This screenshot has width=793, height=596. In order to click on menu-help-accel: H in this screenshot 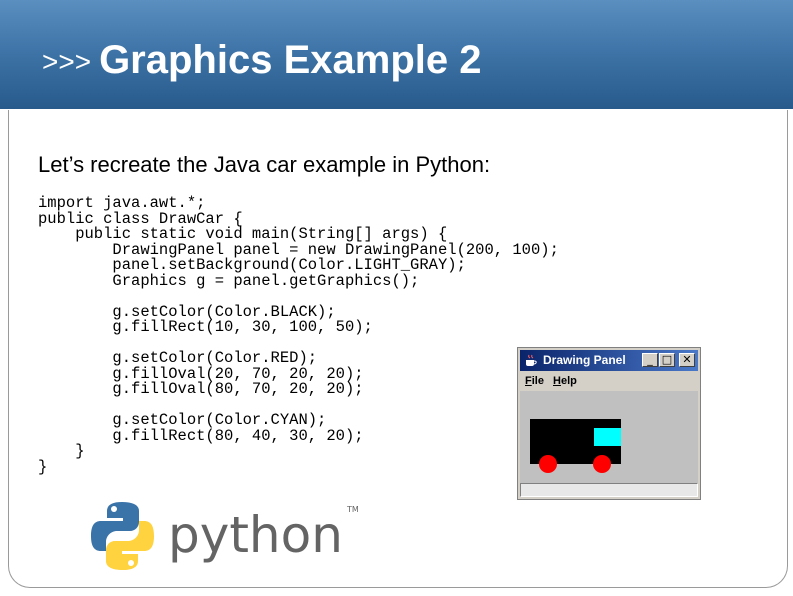, I will do `click(557, 381)`.